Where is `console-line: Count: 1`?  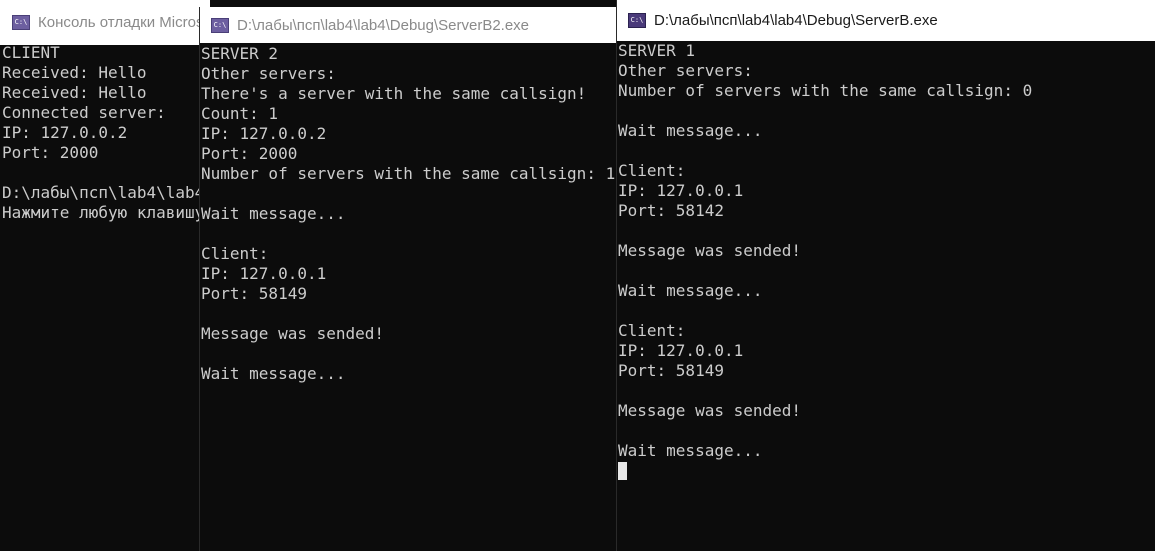
console-line: Count: 1 is located at coordinates (240, 113).